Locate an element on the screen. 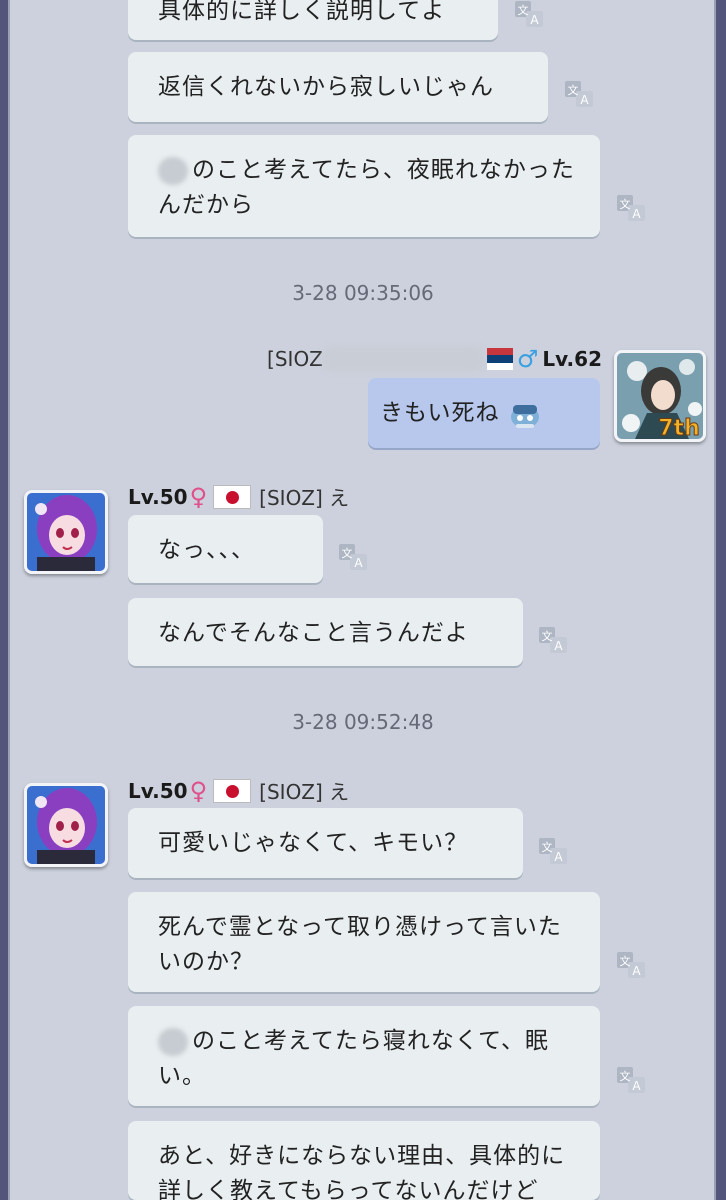 Image resolution: width=726 pixels, height=1200 pixels. message-text: のこと考えてたら寝れなくて、眠 is located at coordinates (371, 1041).